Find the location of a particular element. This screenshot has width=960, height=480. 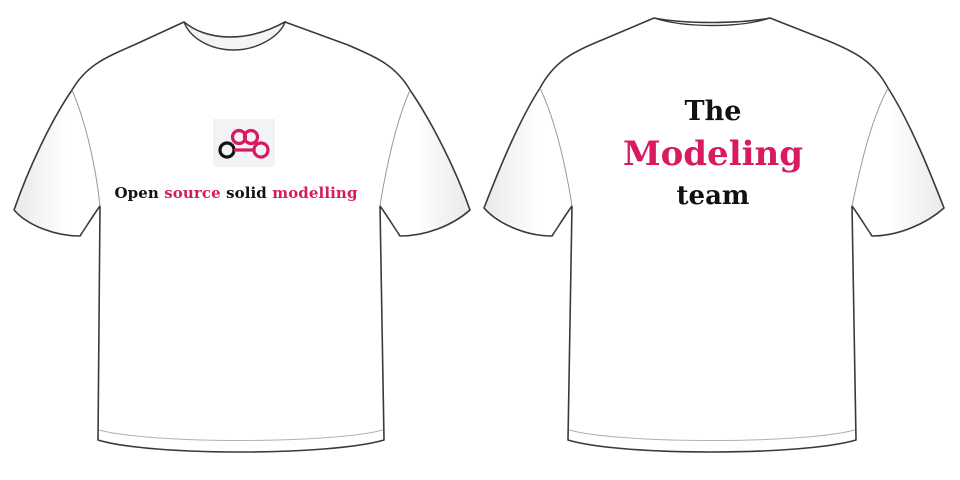

back-text-modeling: Modeling is located at coordinates (713, 154).